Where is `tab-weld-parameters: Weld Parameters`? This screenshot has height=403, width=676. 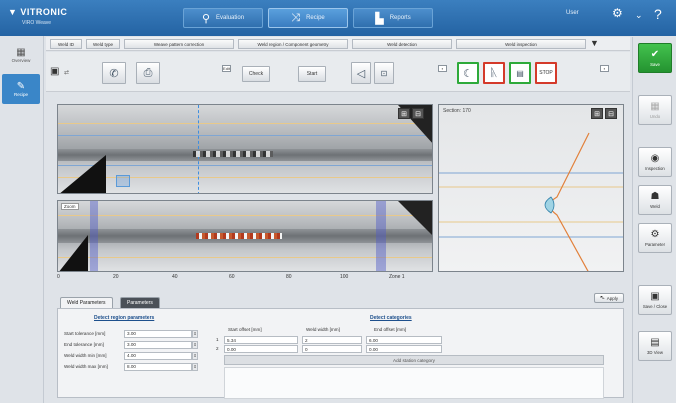 tab-weld-parameters: Weld Parameters is located at coordinates (86, 302).